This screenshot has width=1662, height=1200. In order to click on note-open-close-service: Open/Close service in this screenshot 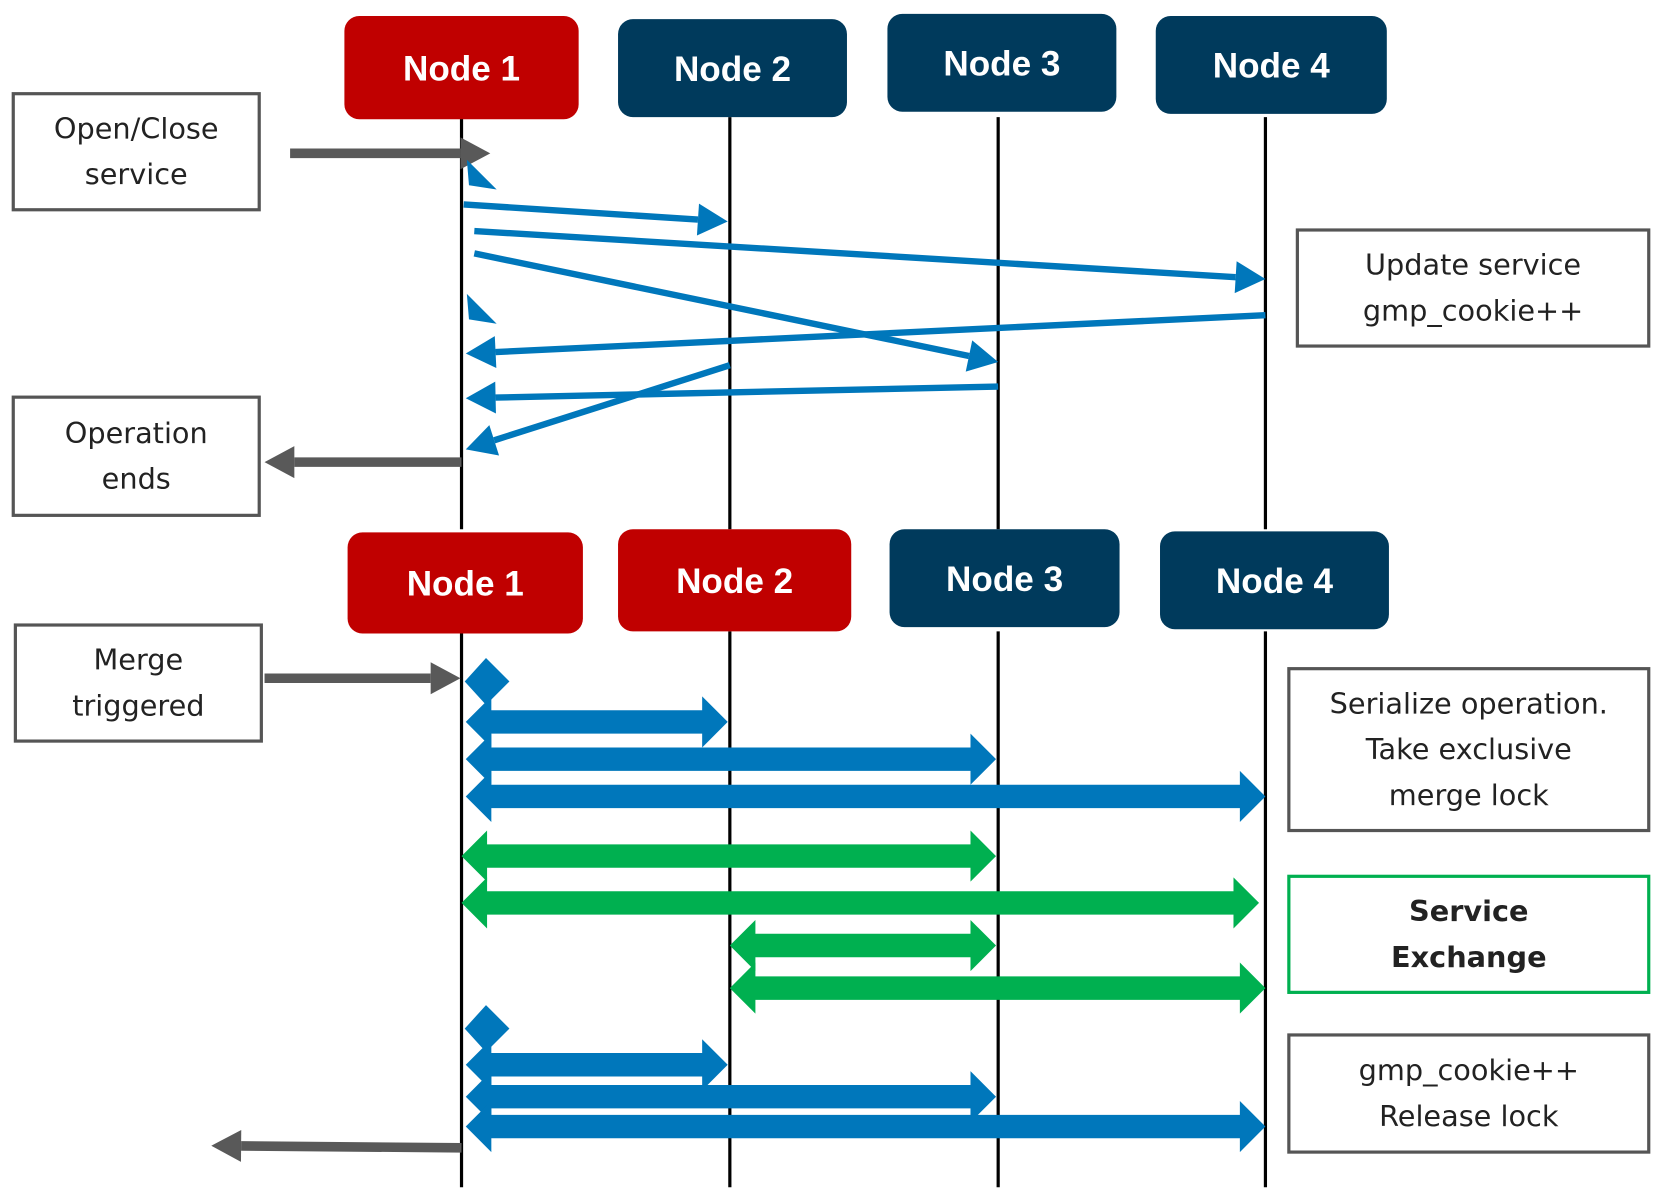, I will do `click(136, 152)`.